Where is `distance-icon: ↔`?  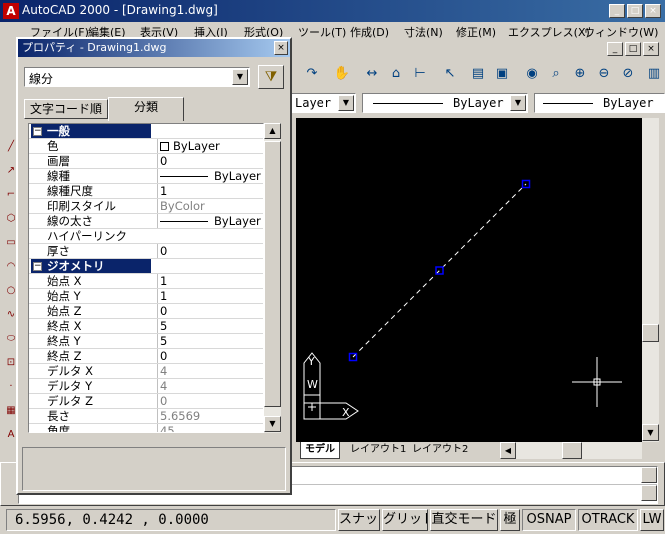
distance-icon: ↔ is located at coordinates (372, 74).